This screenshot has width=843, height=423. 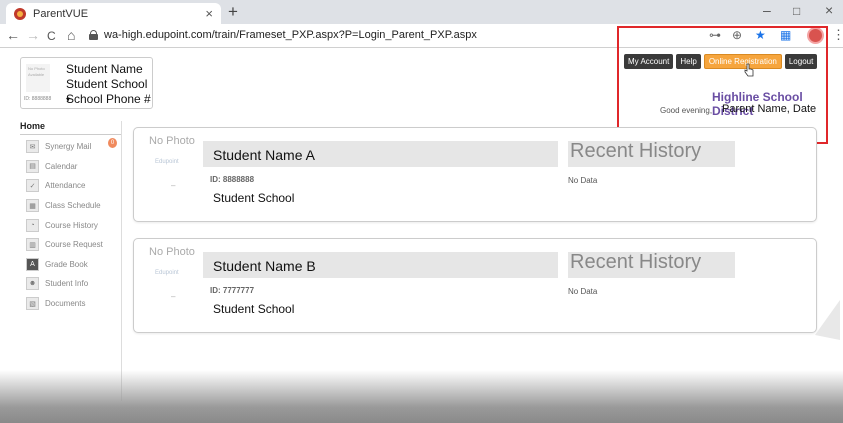 I want to click on new-tab-button: +, so click(x=233, y=12).